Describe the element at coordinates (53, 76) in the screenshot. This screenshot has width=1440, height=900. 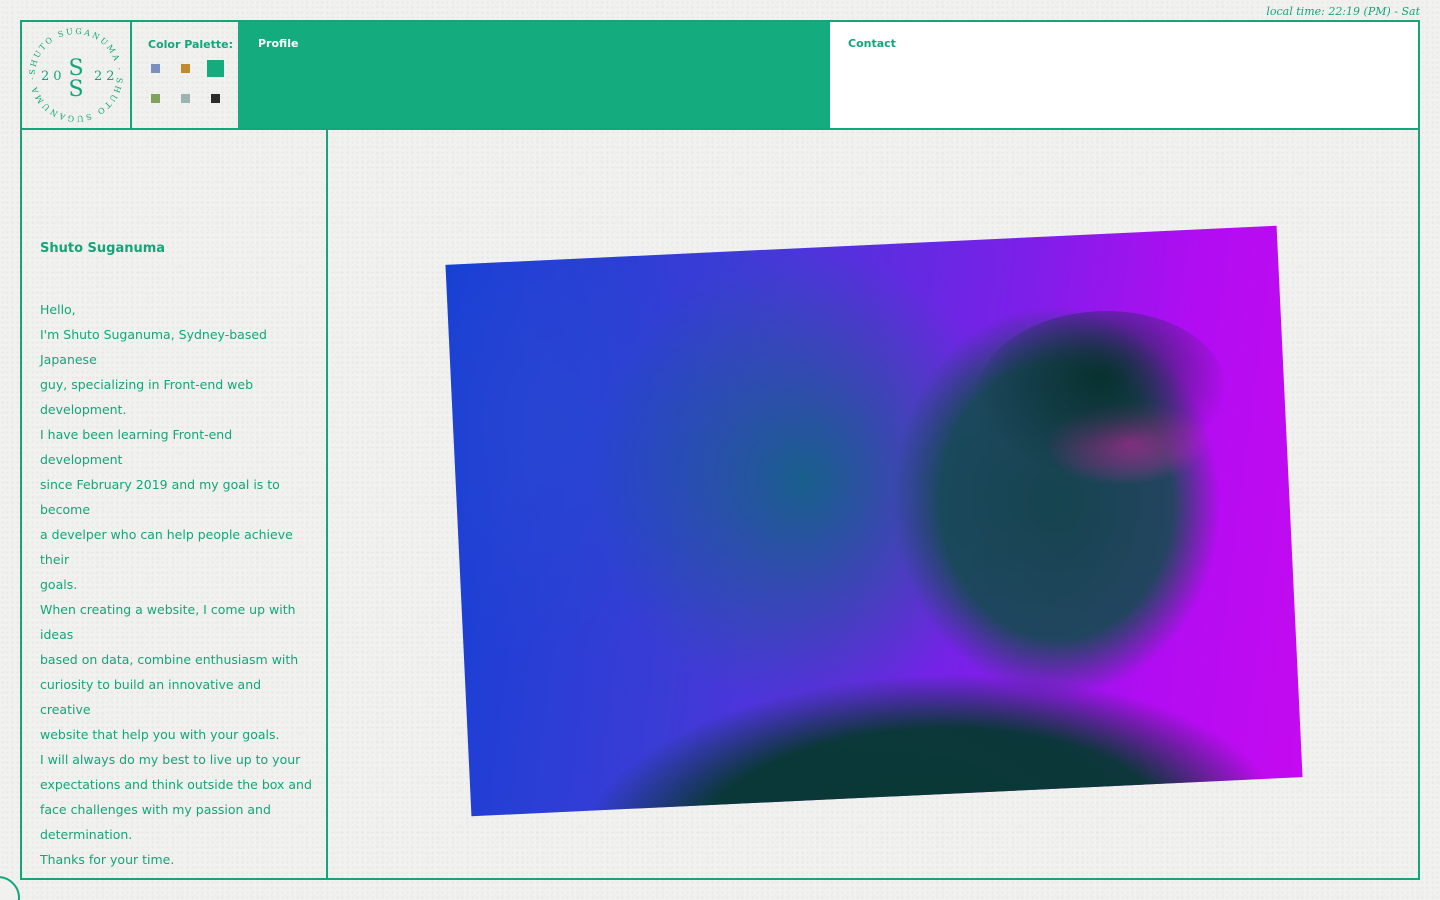
I see `logo-year-left: 20` at that location.